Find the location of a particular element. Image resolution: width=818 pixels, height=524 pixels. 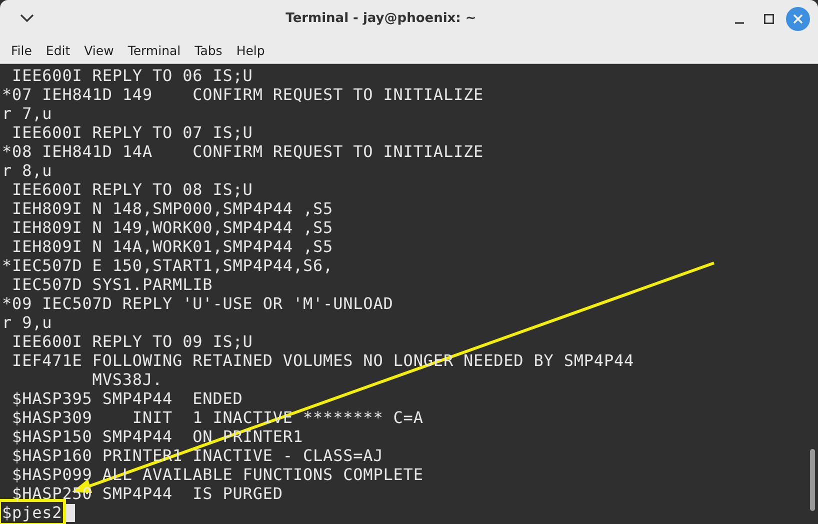

terminal-line: IEC507D SYS1.PARMLIB is located at coordinates (112, 284).